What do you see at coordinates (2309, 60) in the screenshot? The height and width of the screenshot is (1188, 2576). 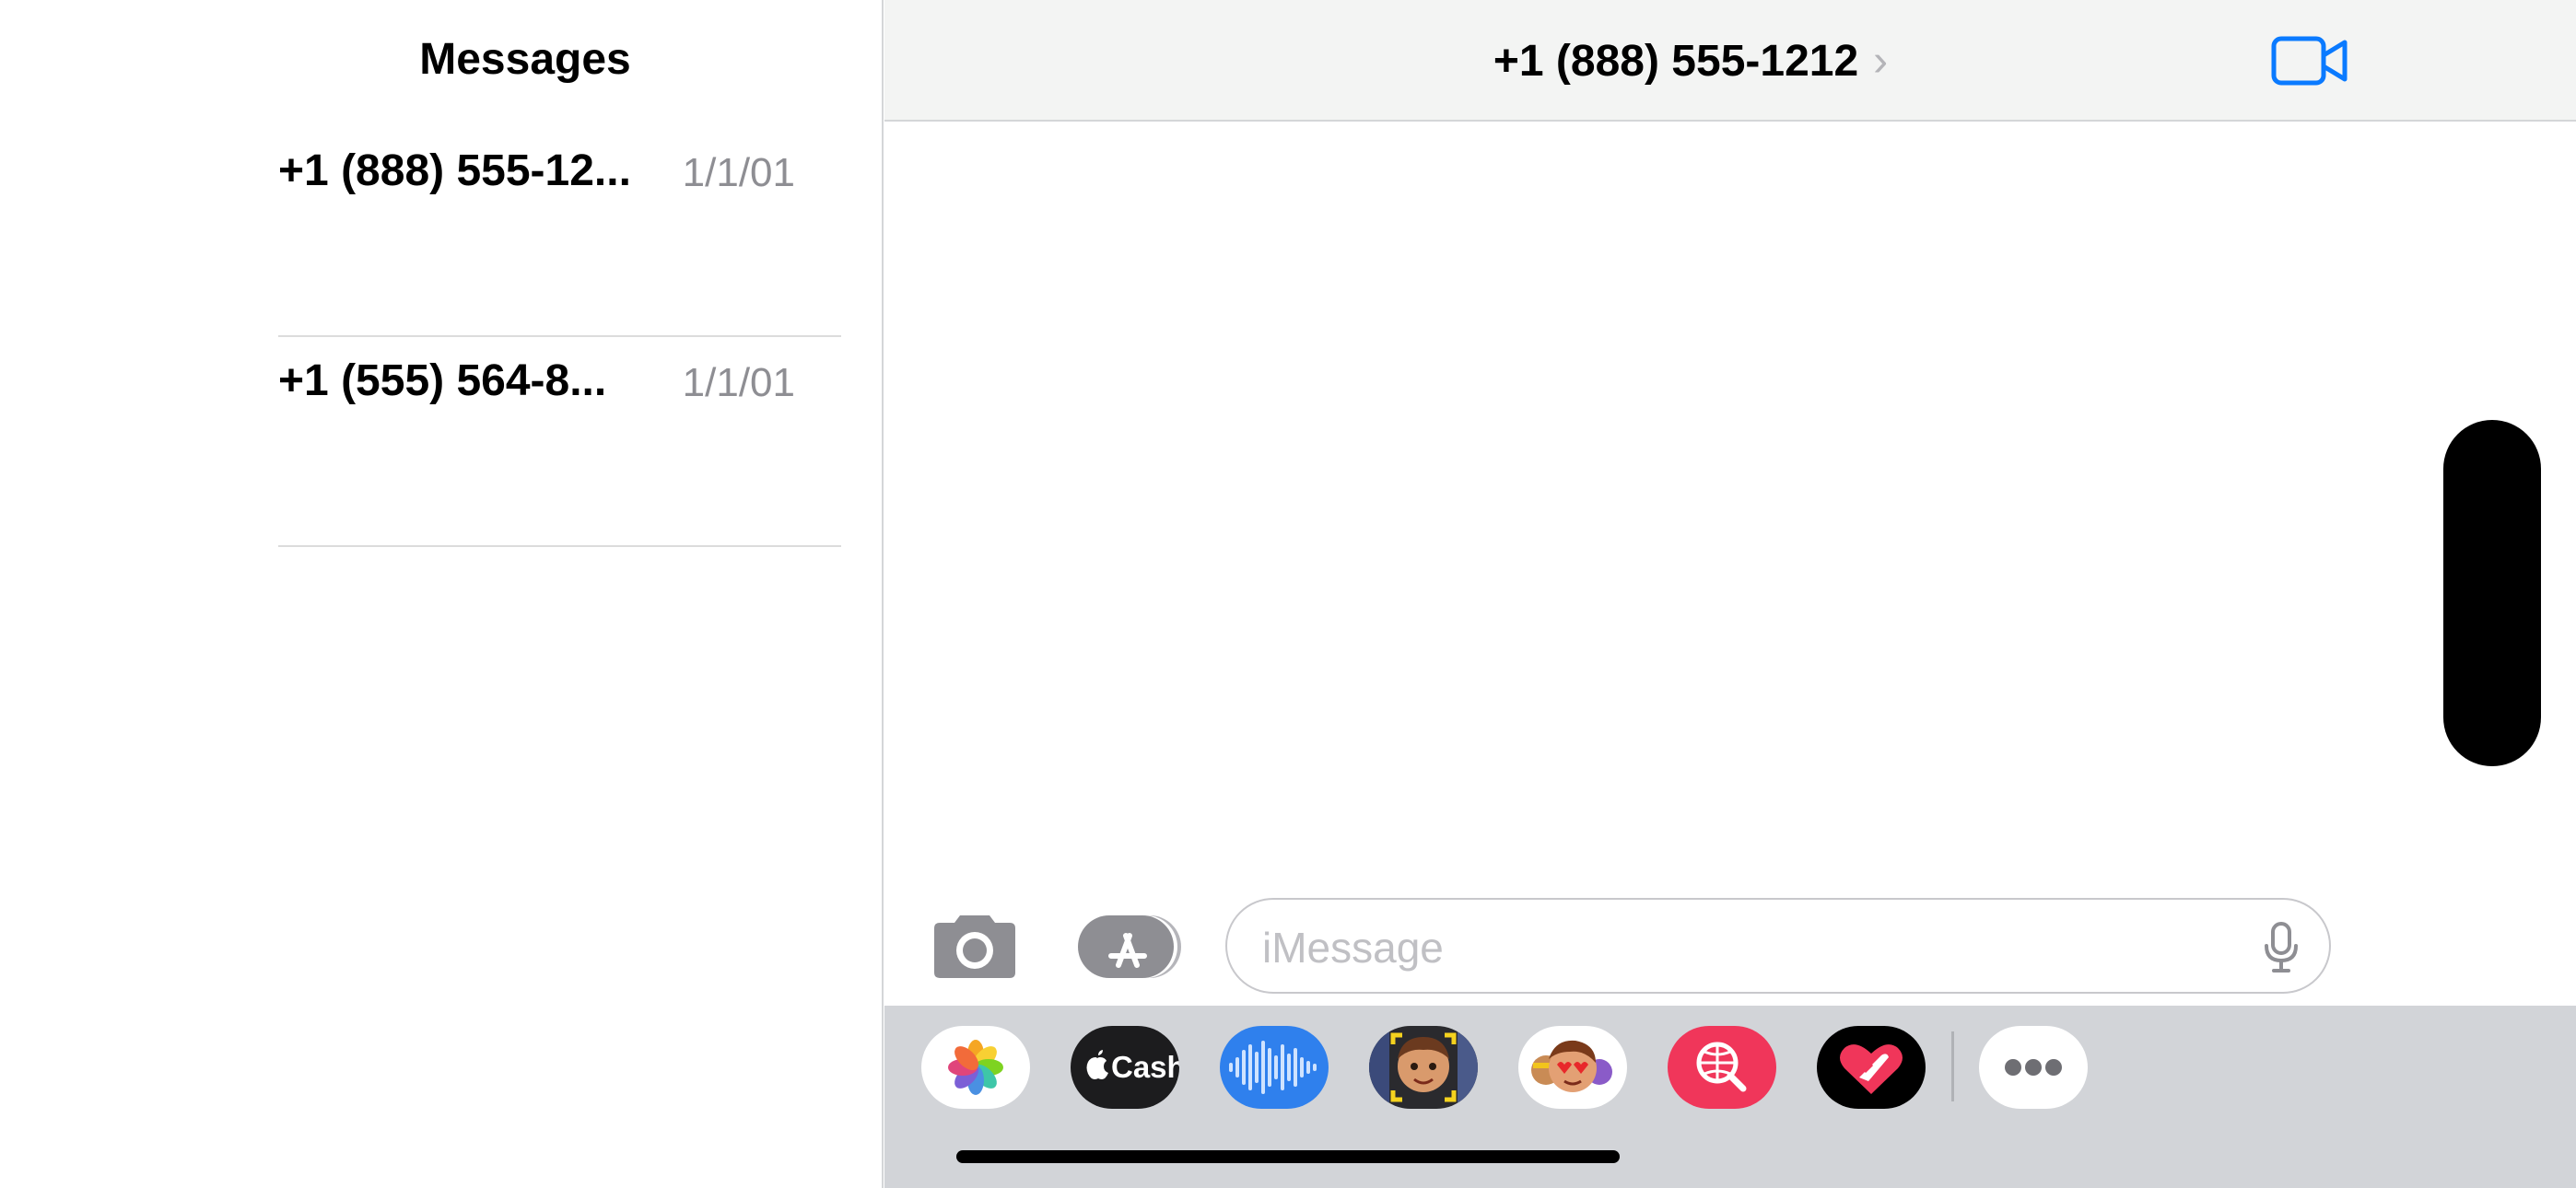 I see `video-call-icon` at bounding box center [2309, 60].